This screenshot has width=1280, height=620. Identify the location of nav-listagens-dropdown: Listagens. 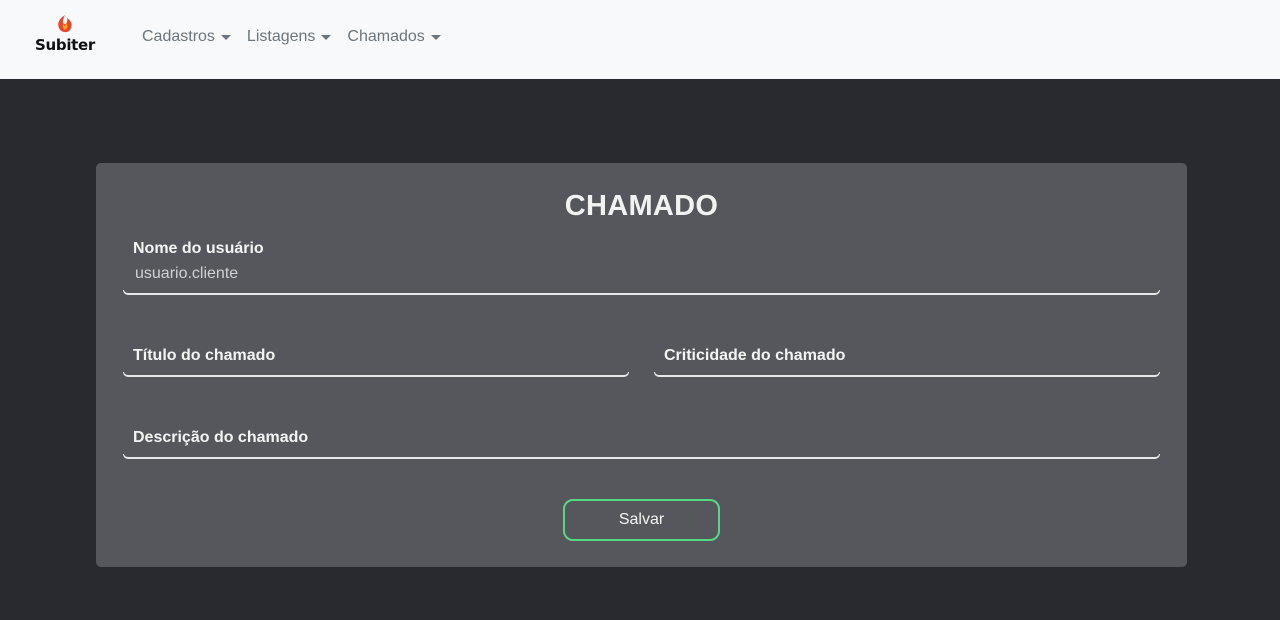
(289, 37).